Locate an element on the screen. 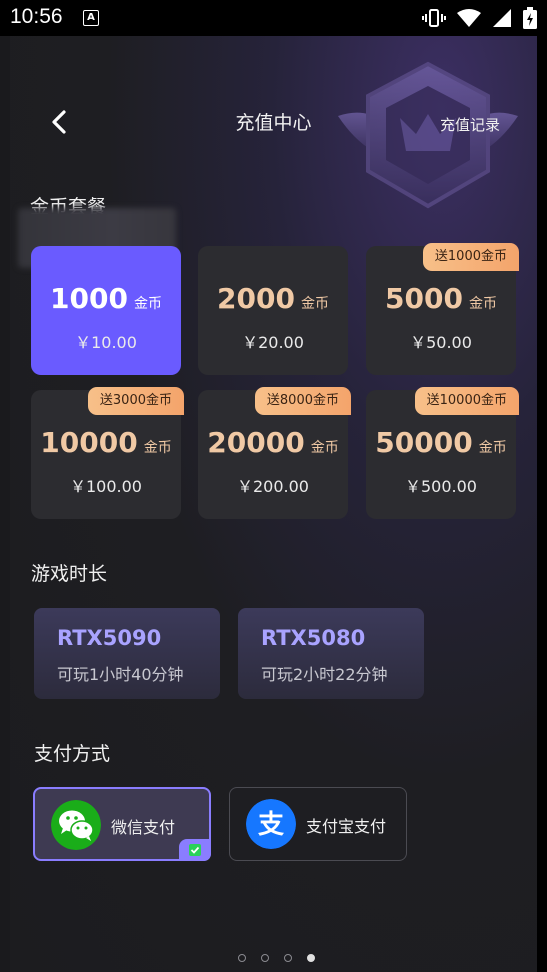 The image size is (547, 972). package-amount: 50000 金币 is located at coordinates (441, 442).